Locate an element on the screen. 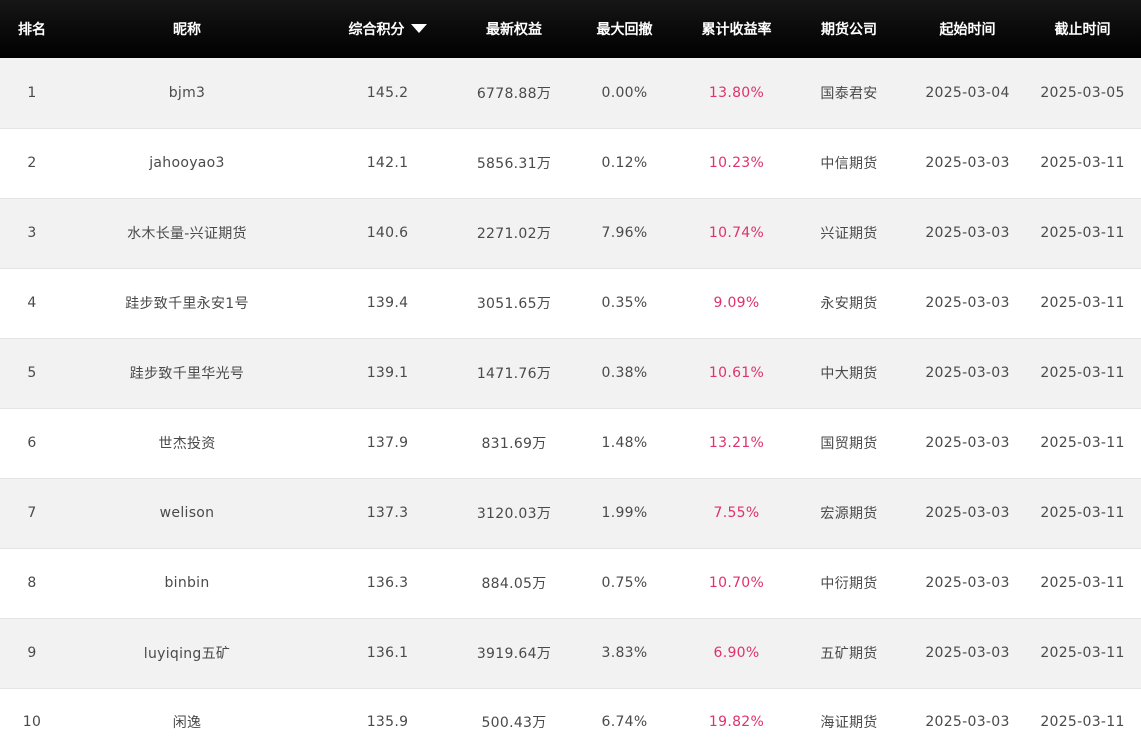 This screenshot has width=1141, height=756. cell-equity: 500.43万 is located at coordinates (514, 721).